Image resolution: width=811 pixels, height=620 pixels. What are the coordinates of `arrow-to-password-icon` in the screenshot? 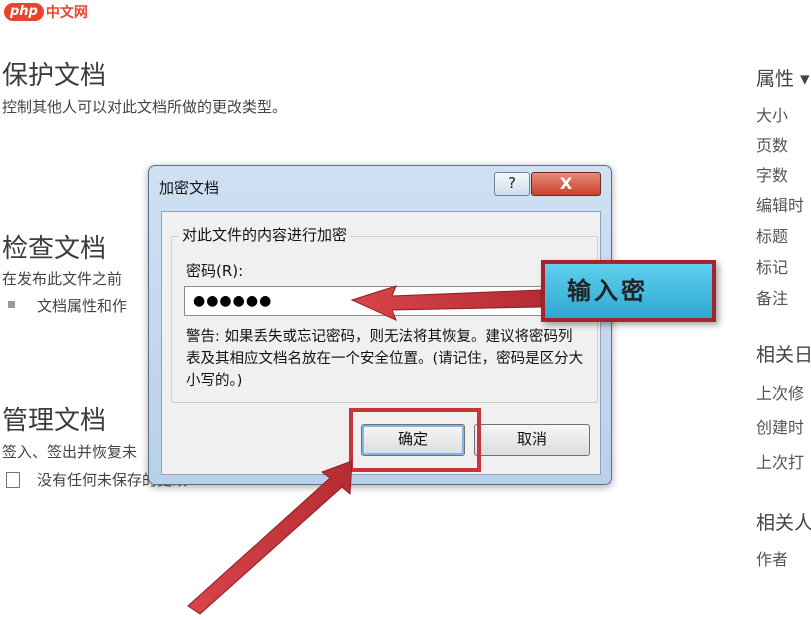 It's located at (446, 303).